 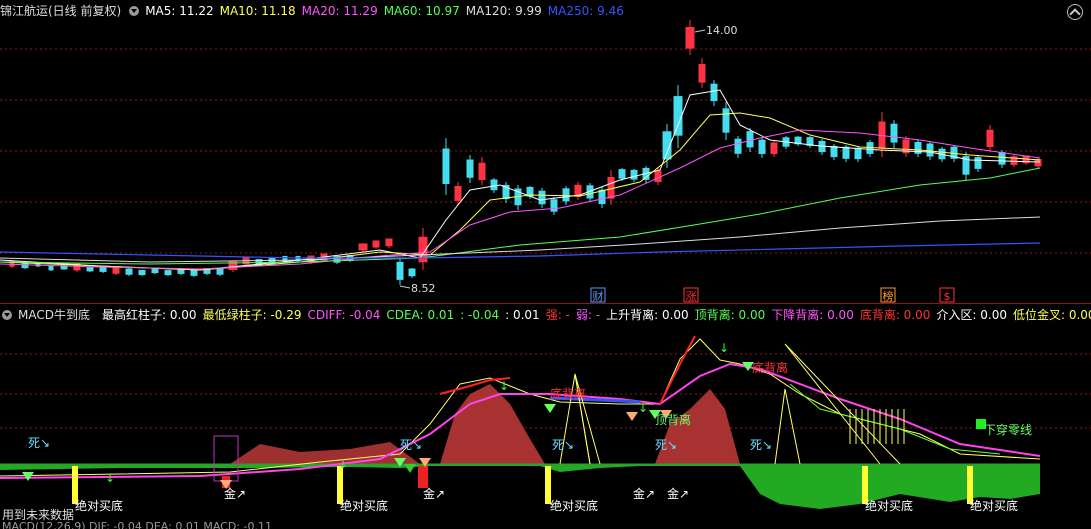 I want to click on event-marker-label: 涨, so click(x=691, y=296).